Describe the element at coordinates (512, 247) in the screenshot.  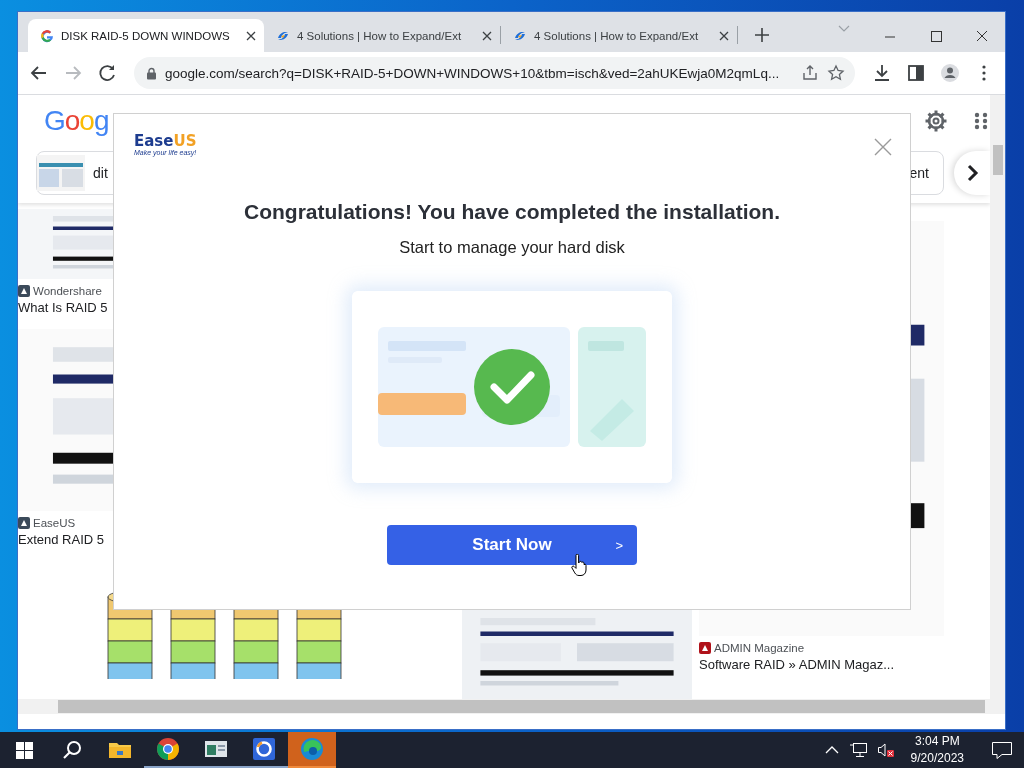
I see `dialog-subheading: Start to manage your hard disk` at that location.